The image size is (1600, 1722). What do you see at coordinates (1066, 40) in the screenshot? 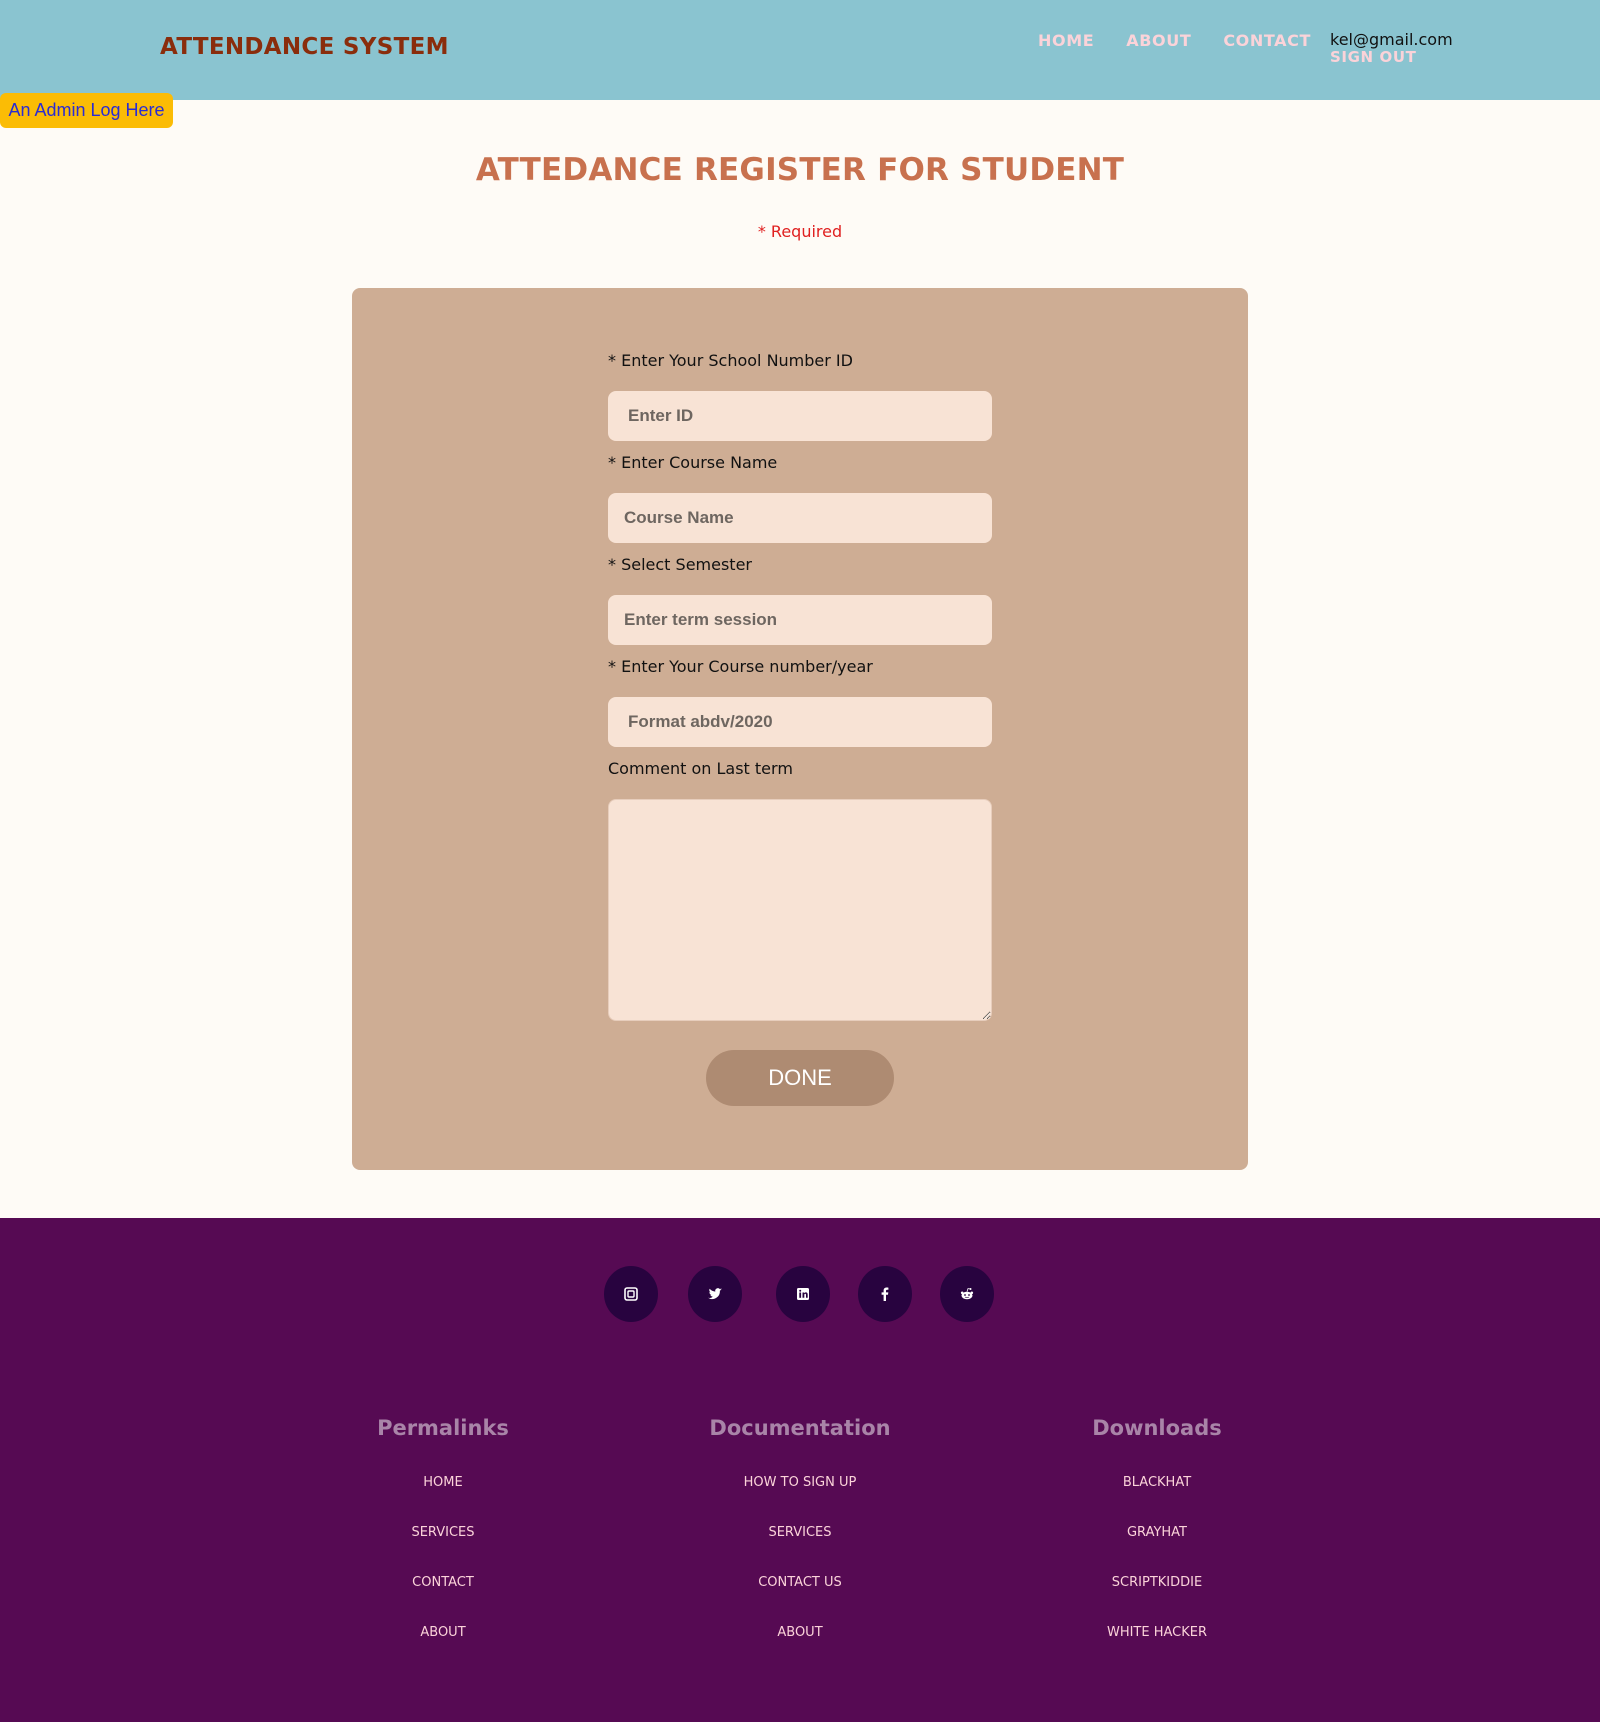
I see `nav-home-link: HOME` at bounding box center [1066, 40].